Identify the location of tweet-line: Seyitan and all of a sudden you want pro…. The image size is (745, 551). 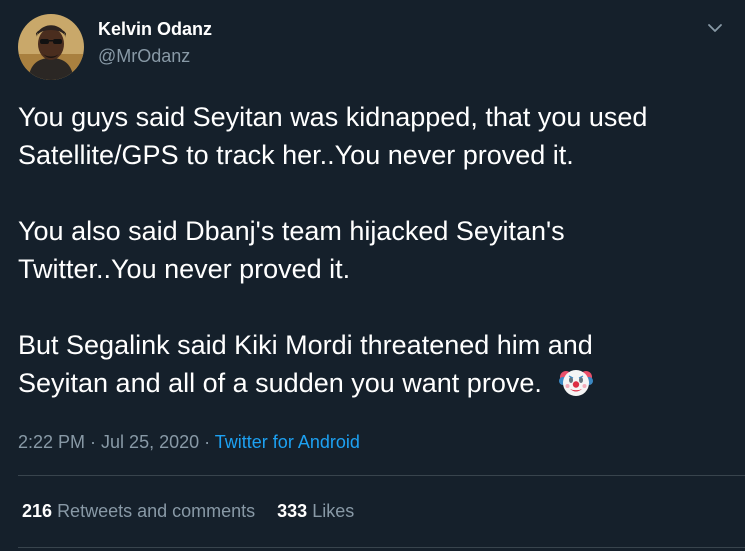
(280, 383).